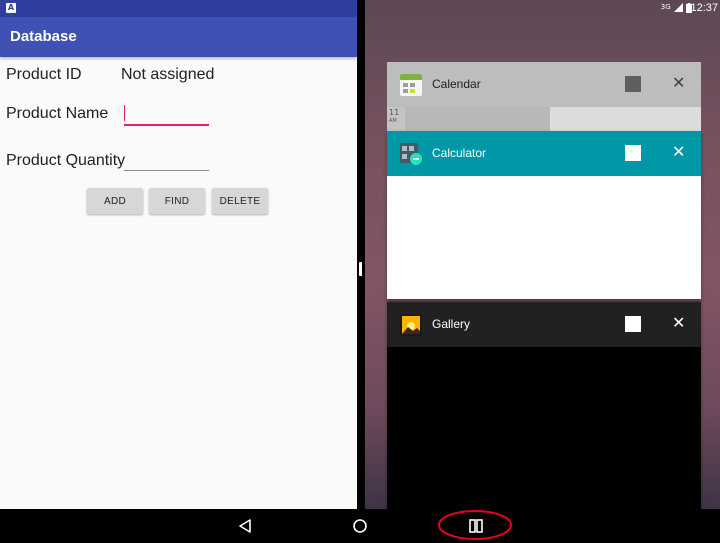 The width and height of the screenshot is (720, 543). I want to click on gallery-close-icon: ✕, so click(678, 323).